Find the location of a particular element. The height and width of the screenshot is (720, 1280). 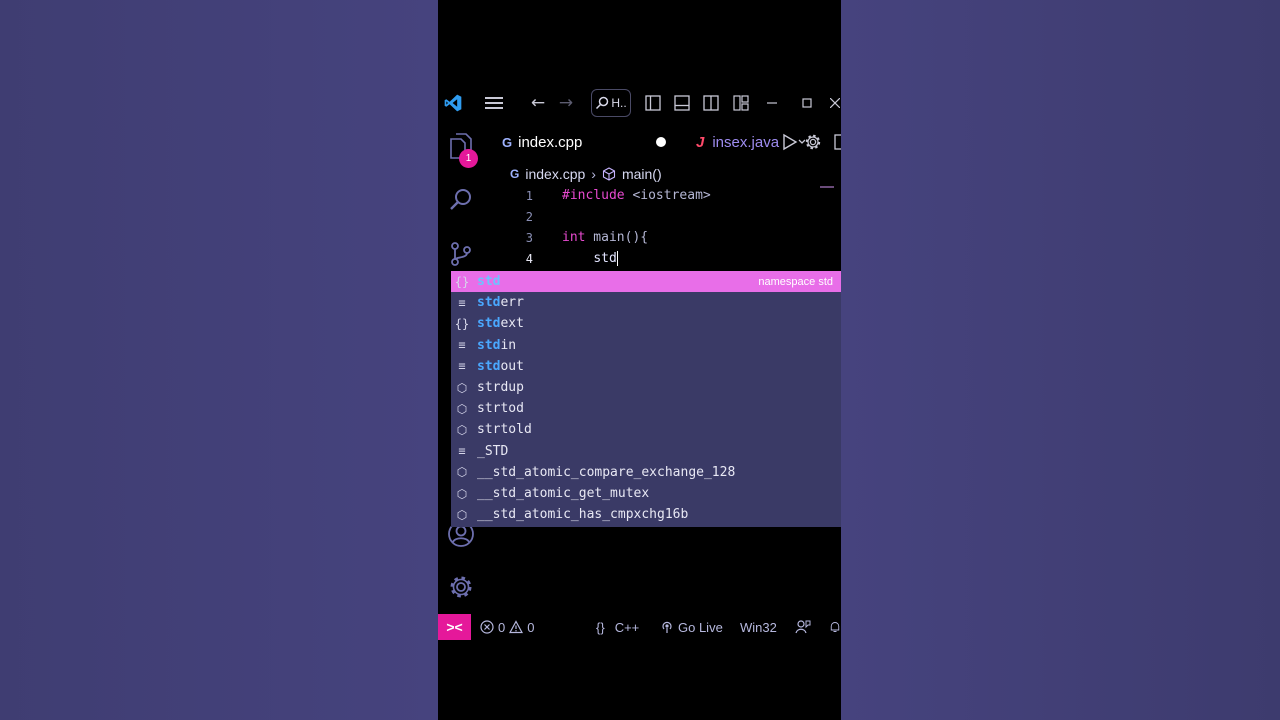

tab-label: index.cpp is located at coordinates (550, 142).